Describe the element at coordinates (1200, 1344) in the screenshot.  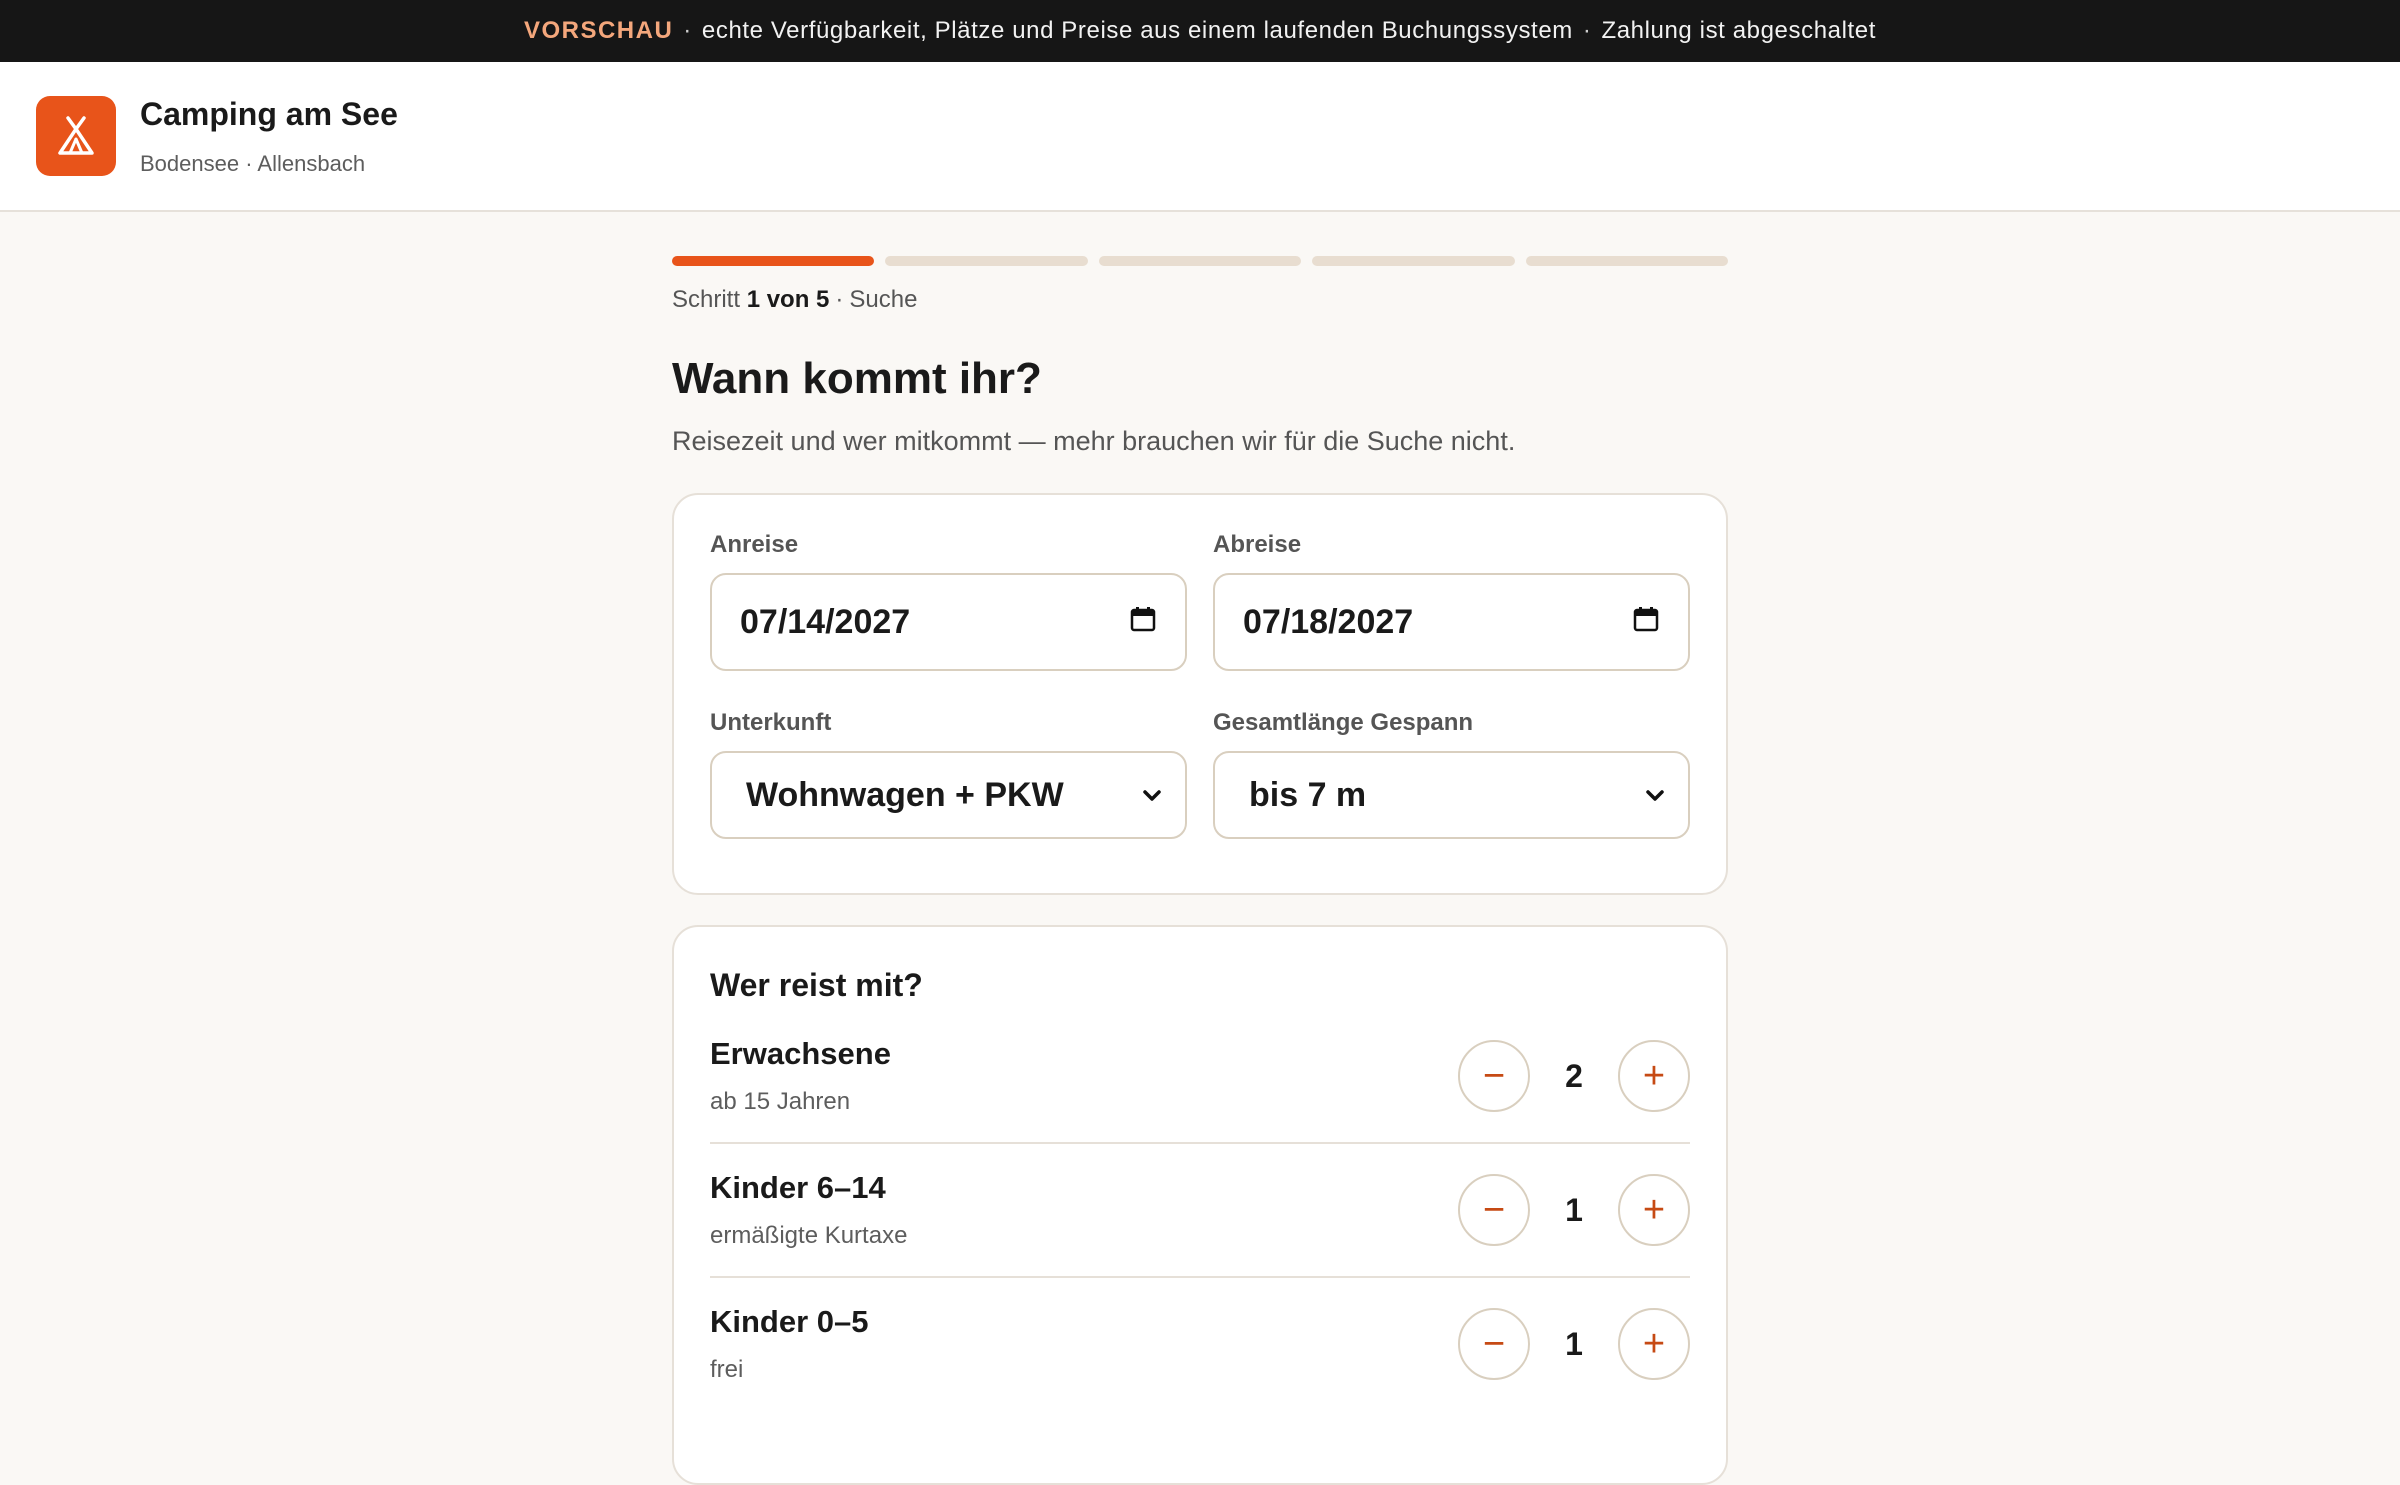
I see `guest-row-children-0-5: Kinder 0–5 frei − 1 +` at that location.